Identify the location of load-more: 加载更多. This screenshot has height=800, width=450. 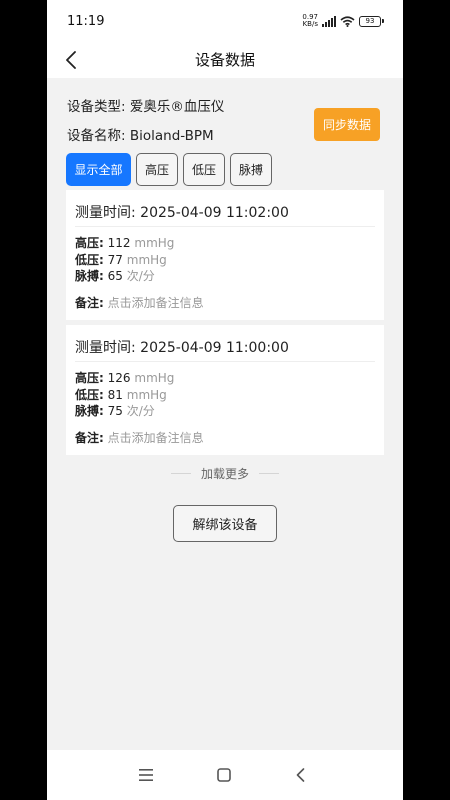
(225, 473).